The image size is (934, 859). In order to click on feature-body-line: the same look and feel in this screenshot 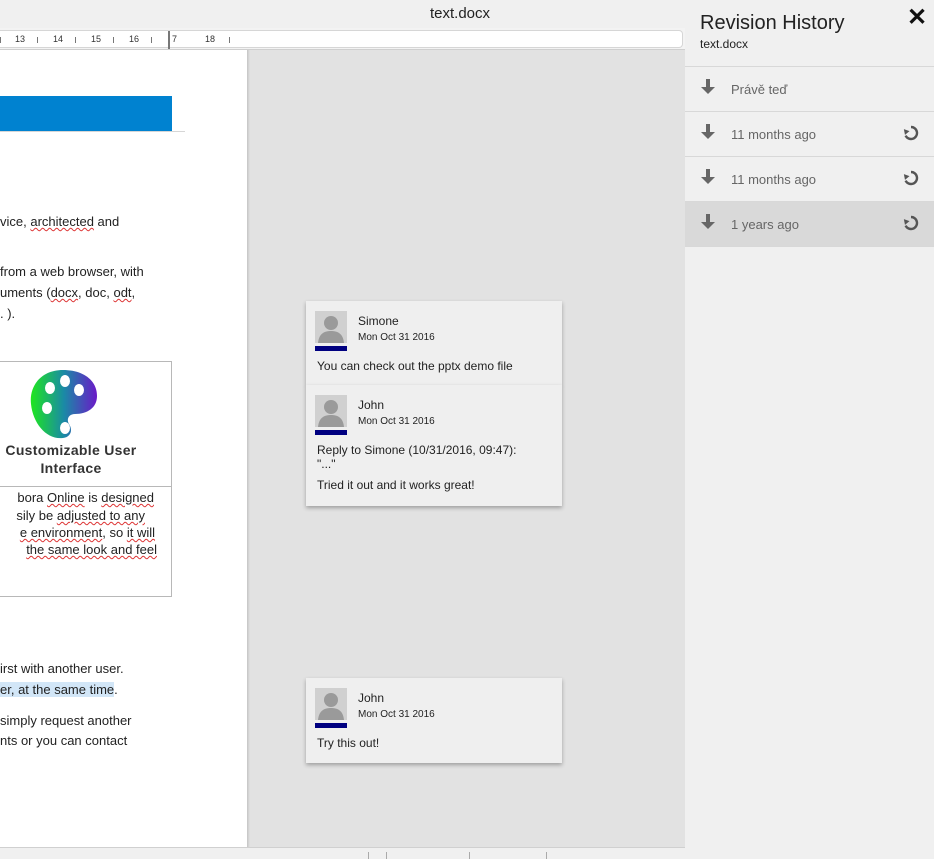, I will do `click(91, 549)`.